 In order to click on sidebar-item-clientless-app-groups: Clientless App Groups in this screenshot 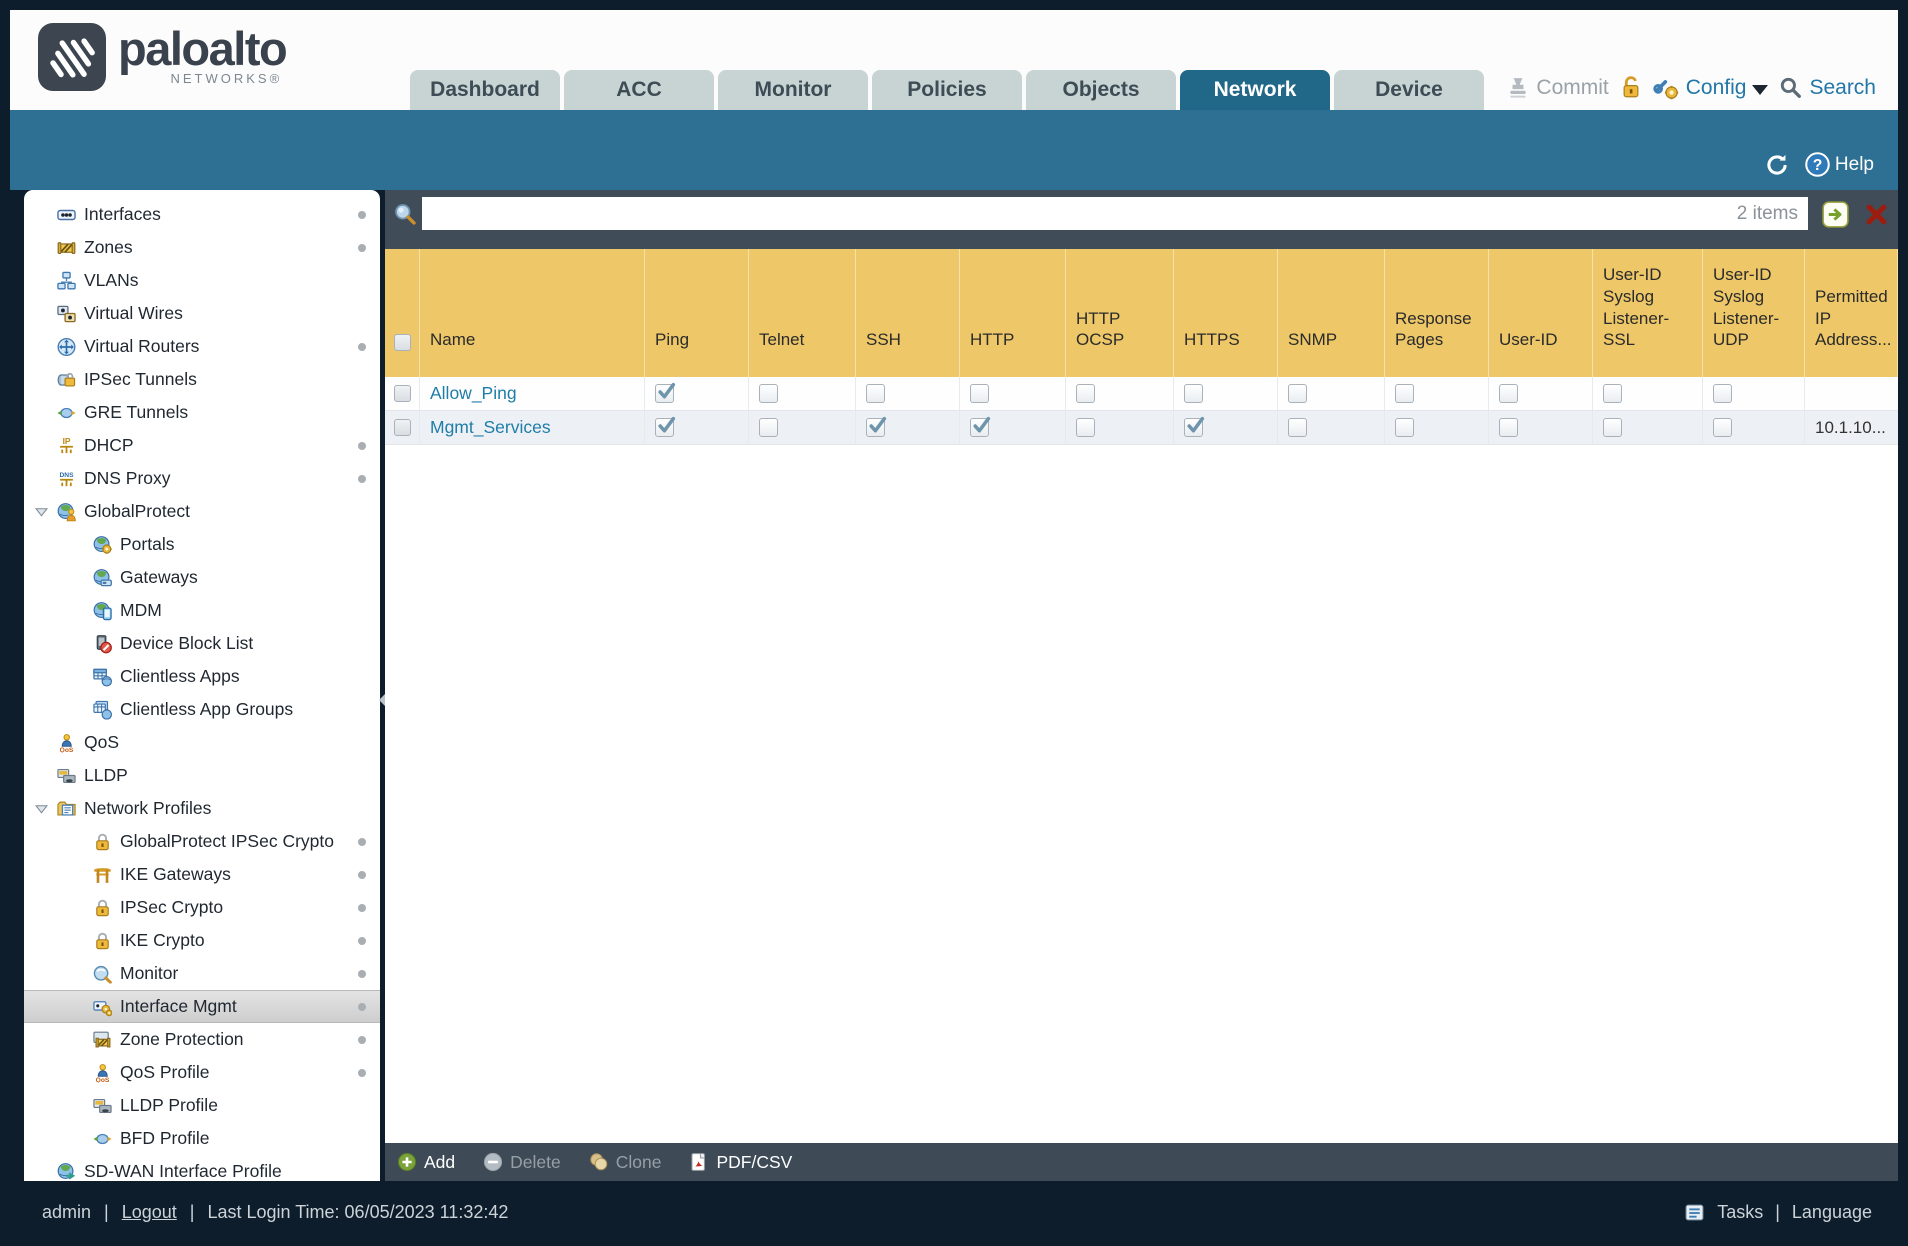, I will do `click(202, 709)`.